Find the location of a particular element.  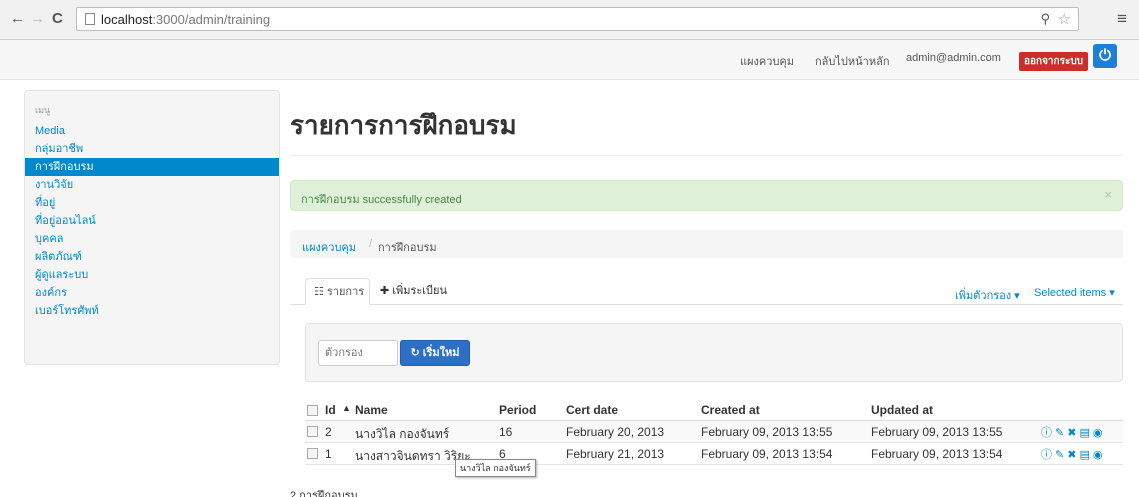

column-header-updated-at: Updated at is located at coordinates (902, 410).